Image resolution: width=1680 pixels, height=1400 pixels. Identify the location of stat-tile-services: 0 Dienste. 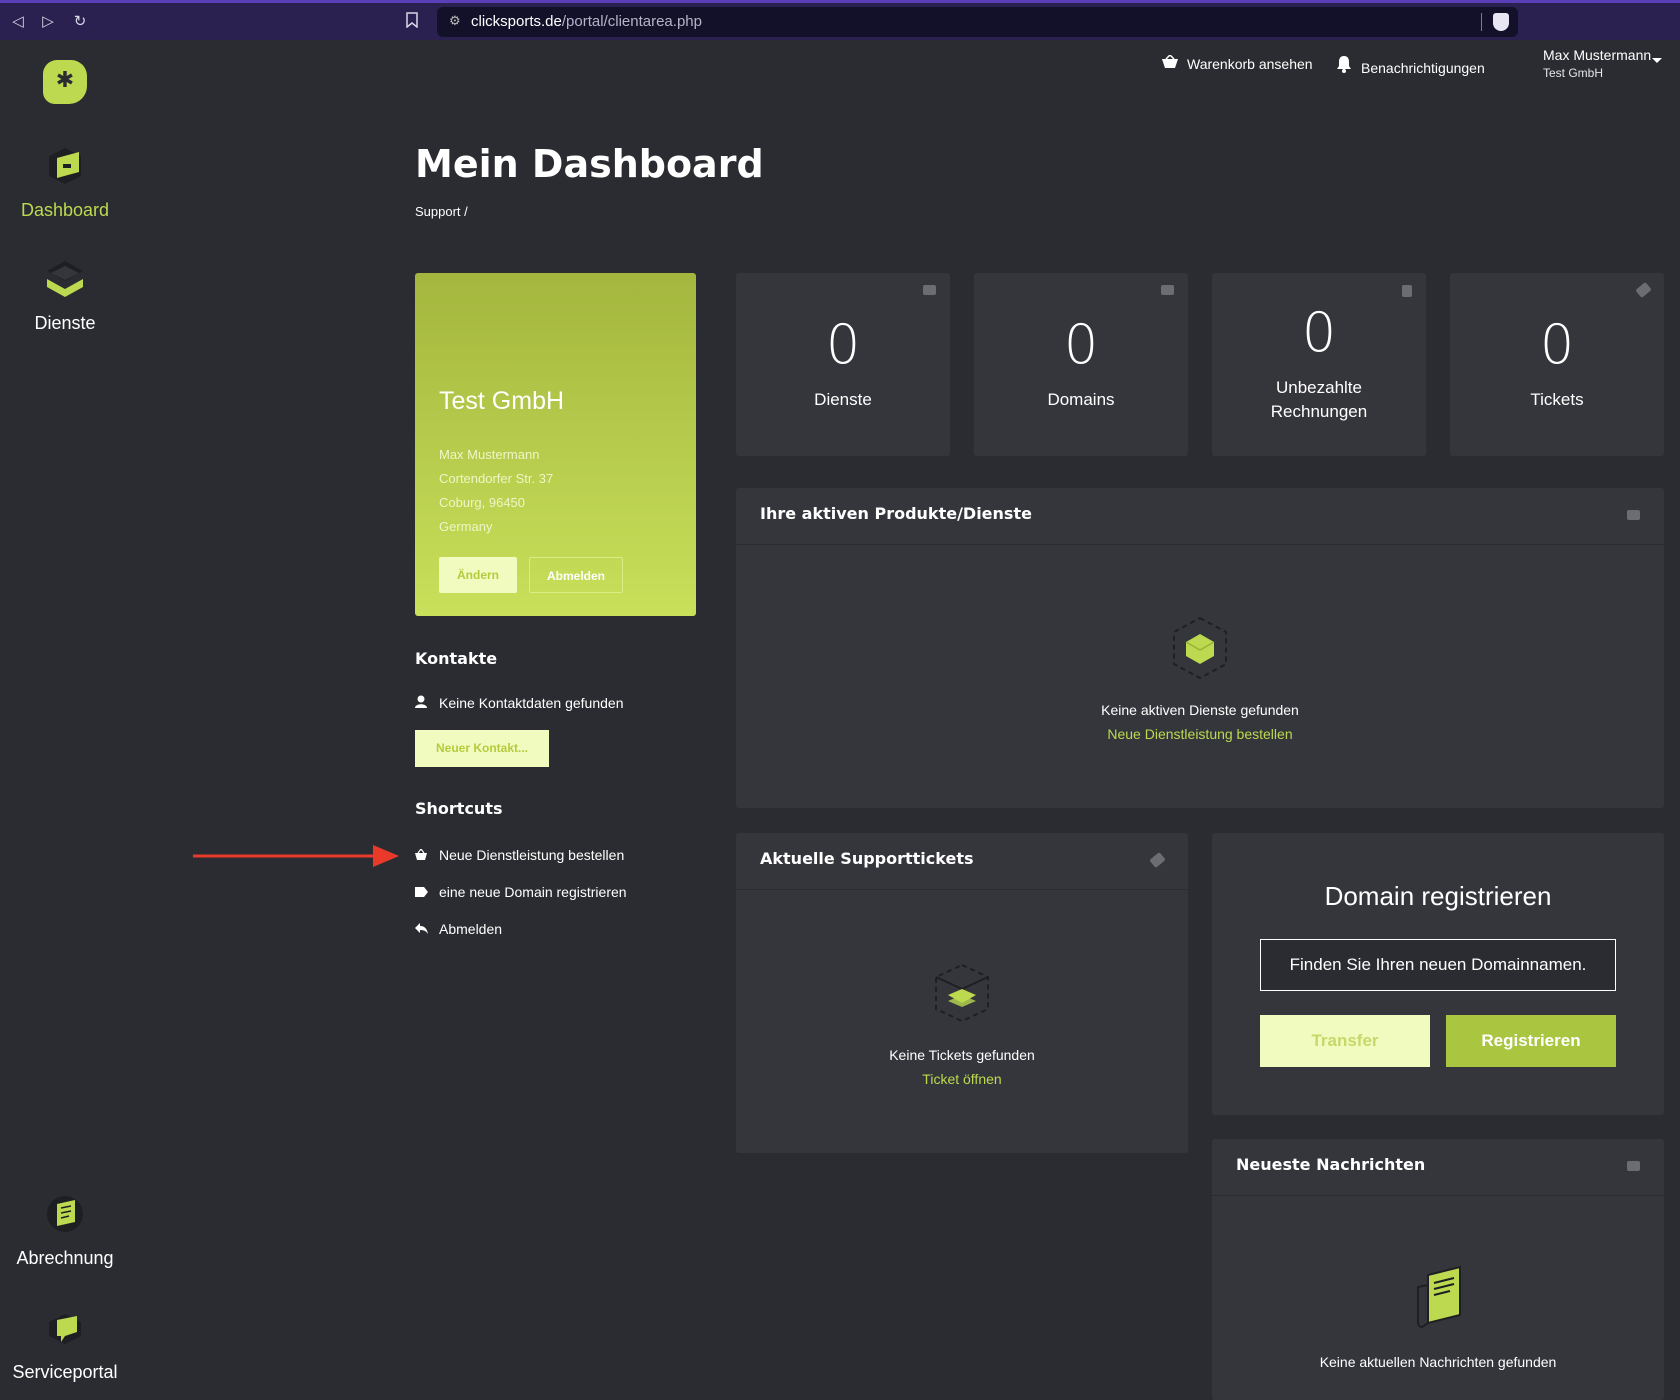
(843, 364).